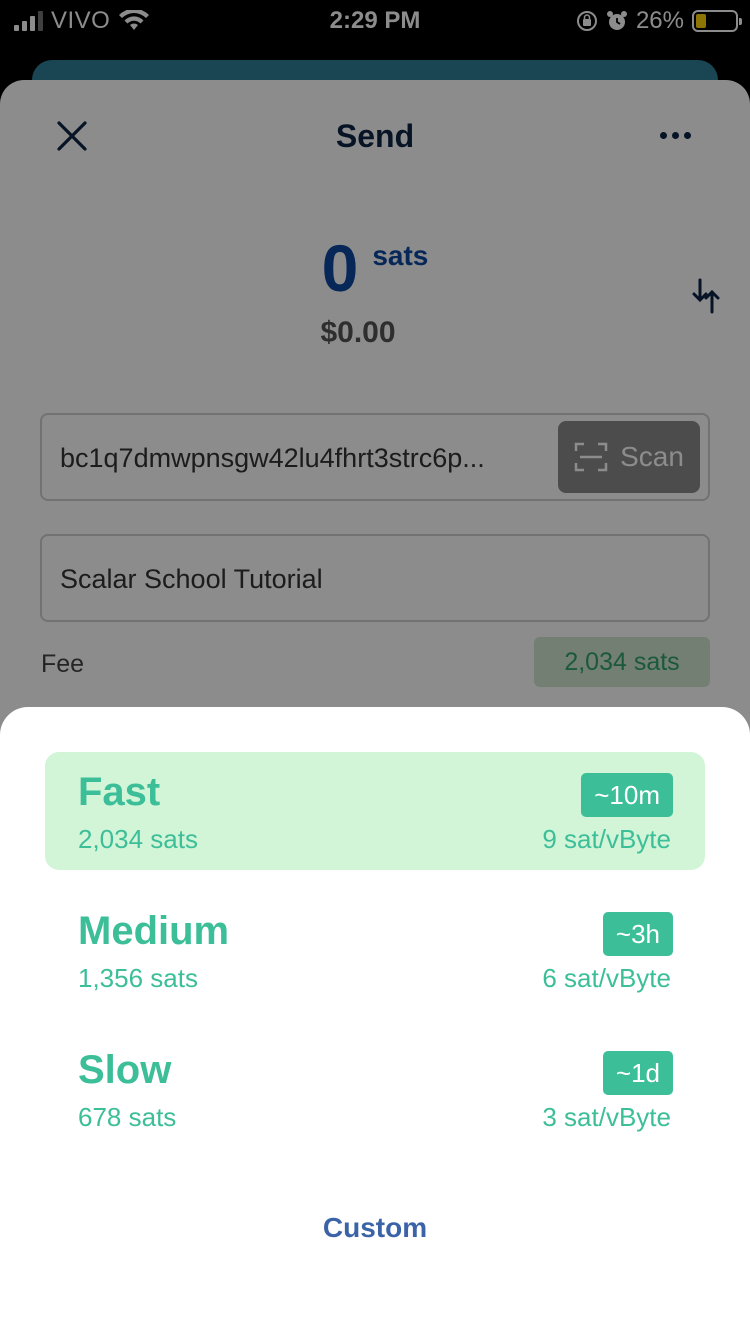  I want to click on fee-option-slow: Slow 678 sats ~1d 3 sat/vByte, so click(375, 1089).